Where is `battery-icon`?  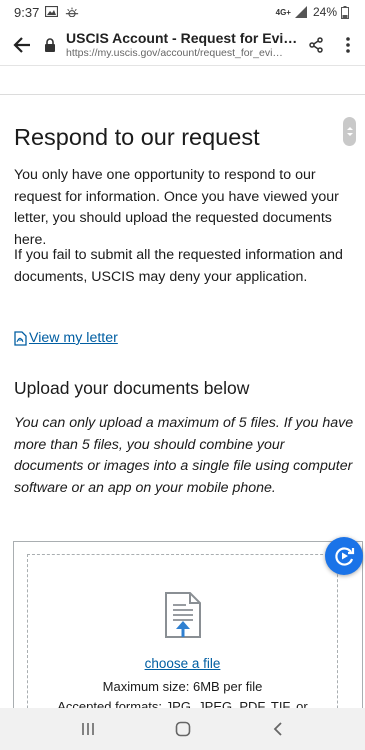 battery-icon is located at coordinates (348, 12).